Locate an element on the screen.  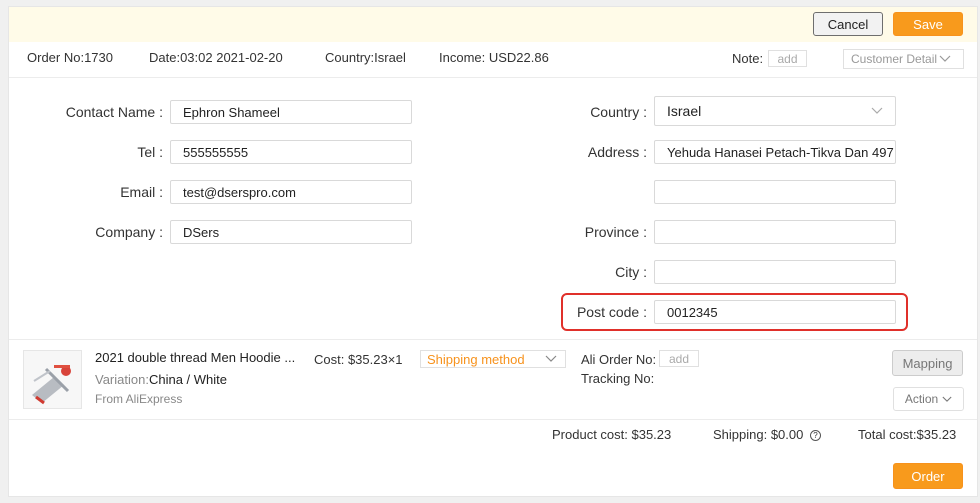
order-income: Income: USD22.86 is located at coordinates (494, 57).